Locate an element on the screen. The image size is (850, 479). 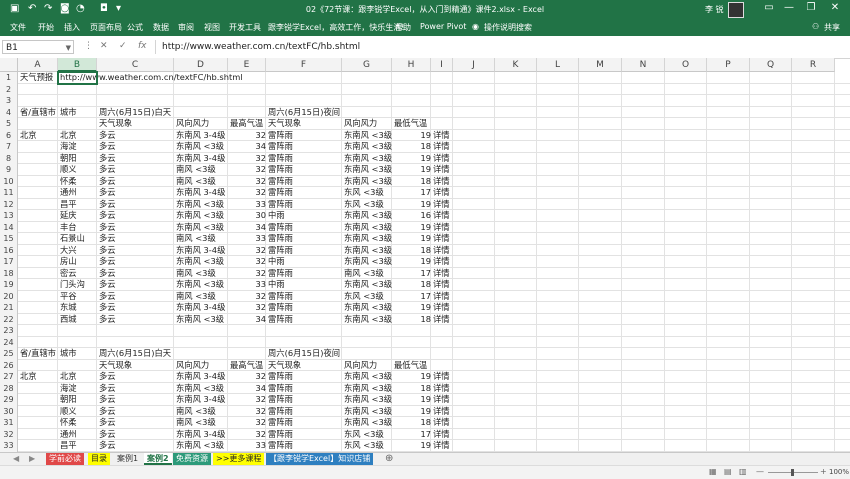
column-header-k: K is located at coordinates (516, 65).